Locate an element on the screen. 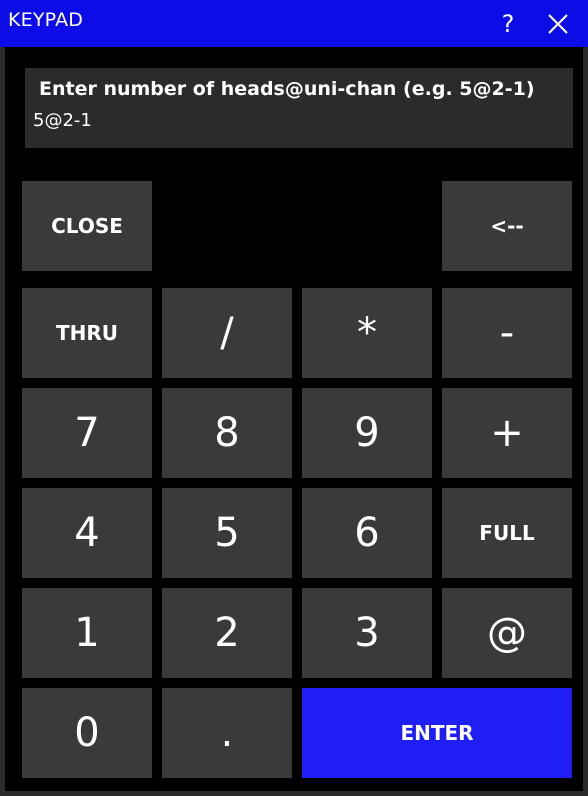  digit-9-button: 9 is located at coordinates (367, 433).